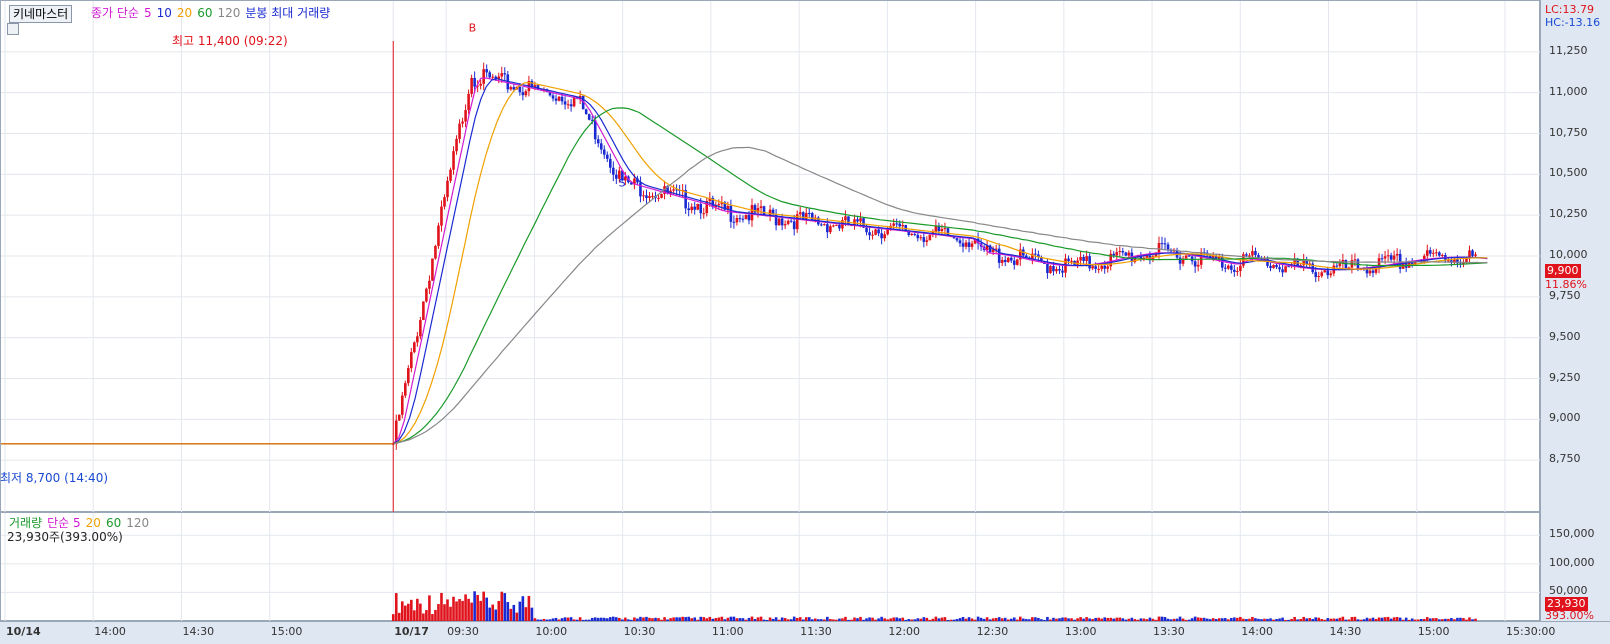 The height and width of the screenshot is (644, 1610). What do you see at coordinates (204, 13) in the screenshot?
I see `legend-item-4: 60` at bounding box center [204, 13].